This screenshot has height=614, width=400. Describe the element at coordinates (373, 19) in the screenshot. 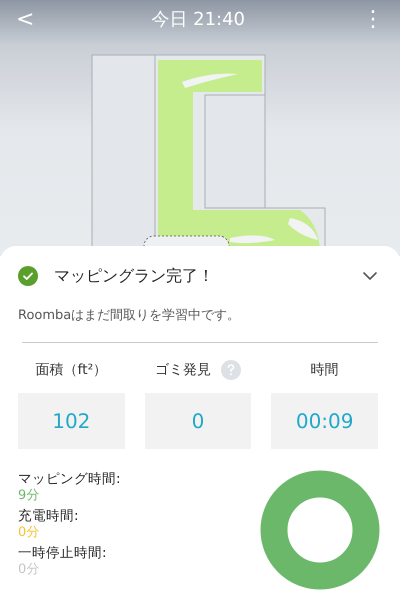

I see `menu-button: ⋮` at that location.